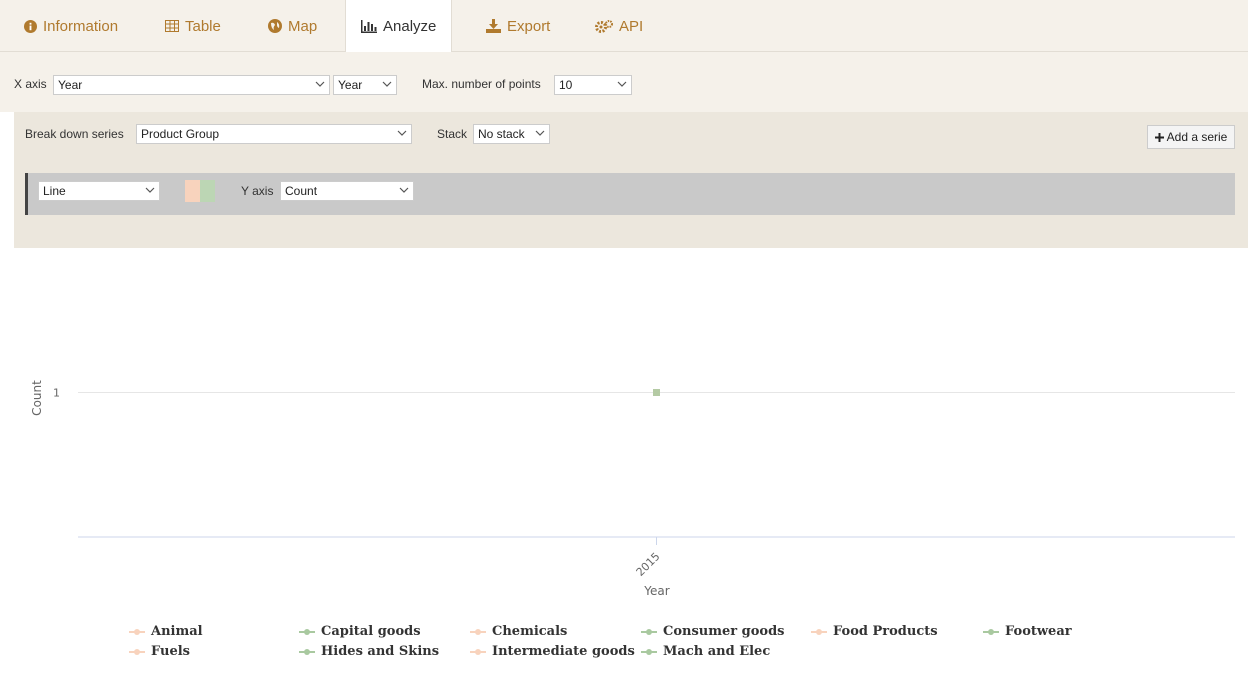 Image resolution: width=1248 pixels, height=686 pixels. I want to click on plus-icon, so click(1159, 137).